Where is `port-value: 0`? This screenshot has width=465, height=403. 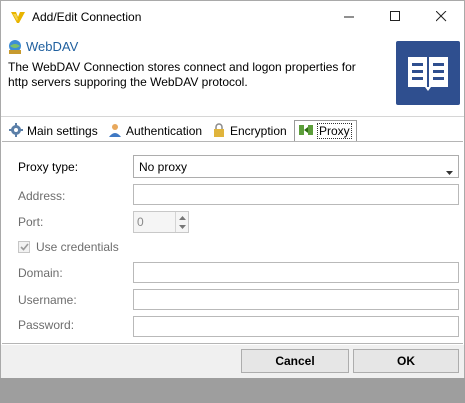
port-value: 0 is located at coordinates (140, 222).